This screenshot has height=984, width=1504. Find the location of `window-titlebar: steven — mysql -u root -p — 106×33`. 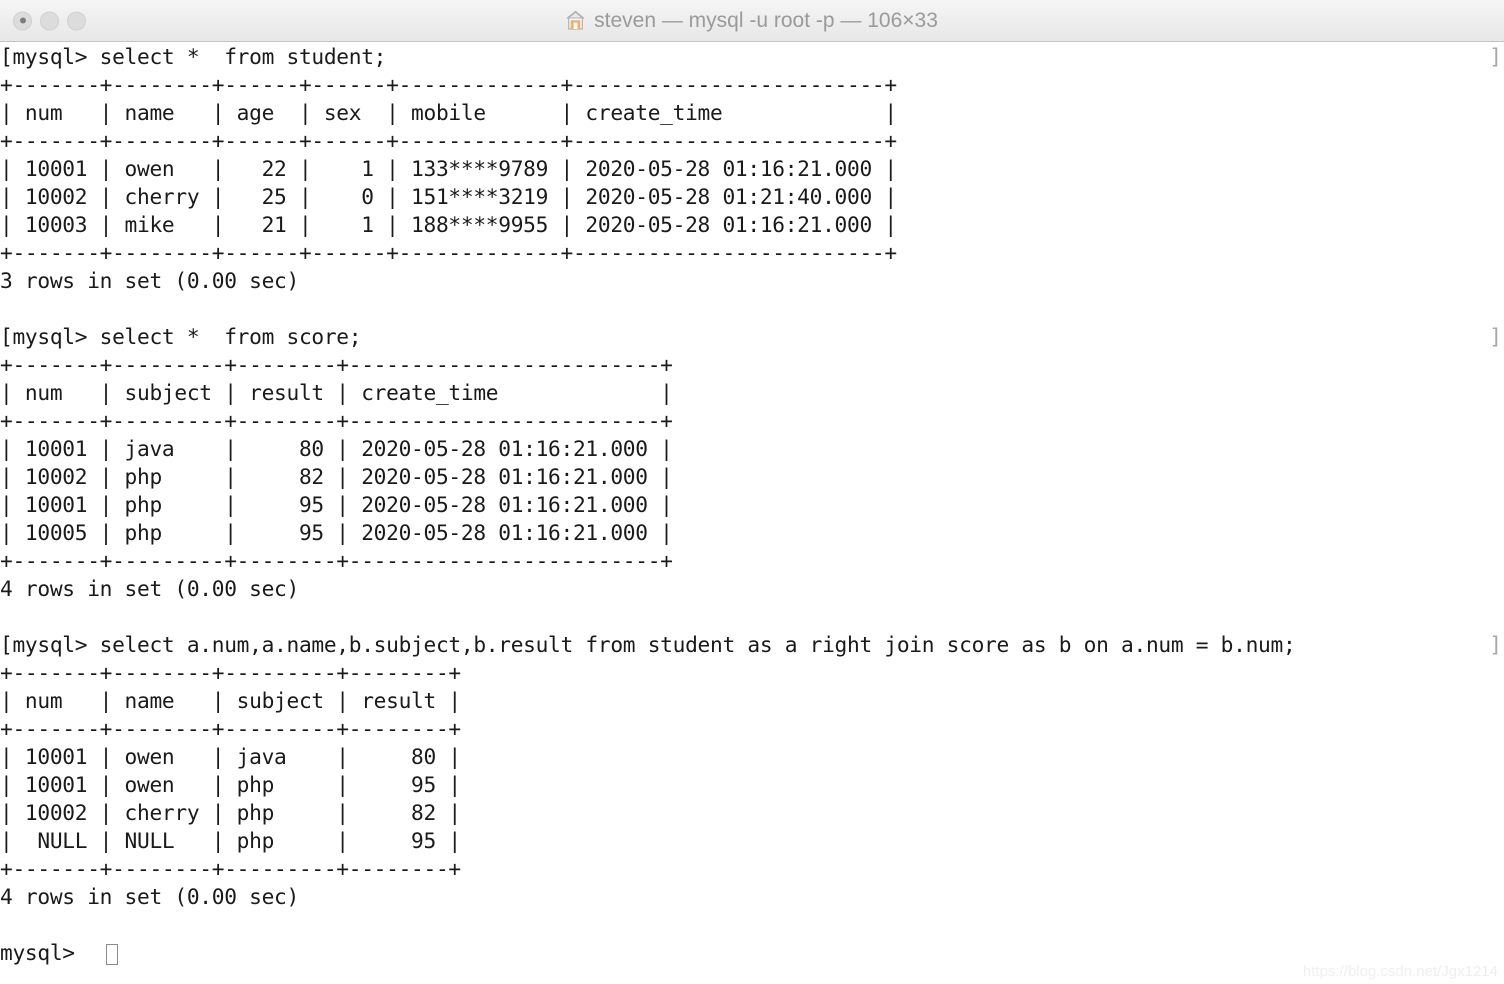

window-titlebar: steven — mysql -u root -p — 106×33 is located at coordinates (752, 21).